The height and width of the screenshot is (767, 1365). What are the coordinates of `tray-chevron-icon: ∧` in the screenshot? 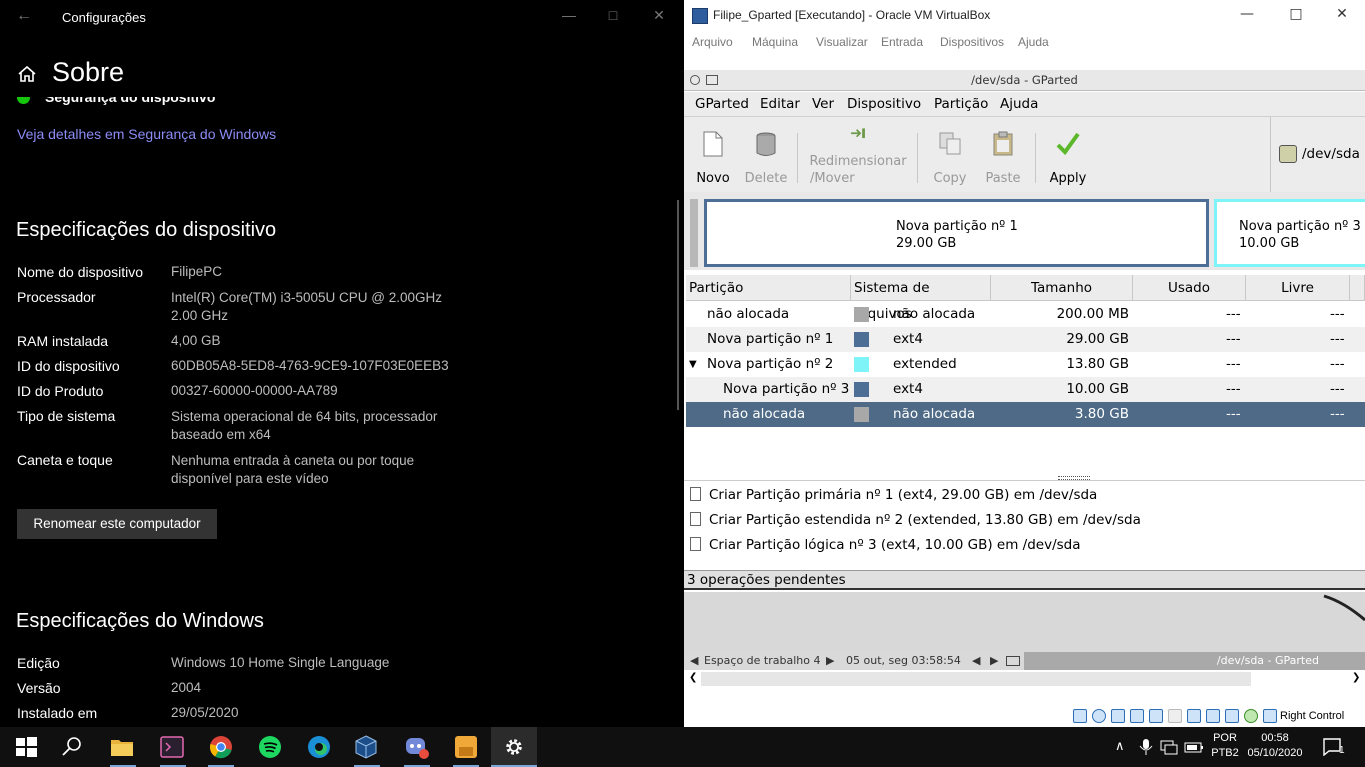 It's located at (1120, 746).